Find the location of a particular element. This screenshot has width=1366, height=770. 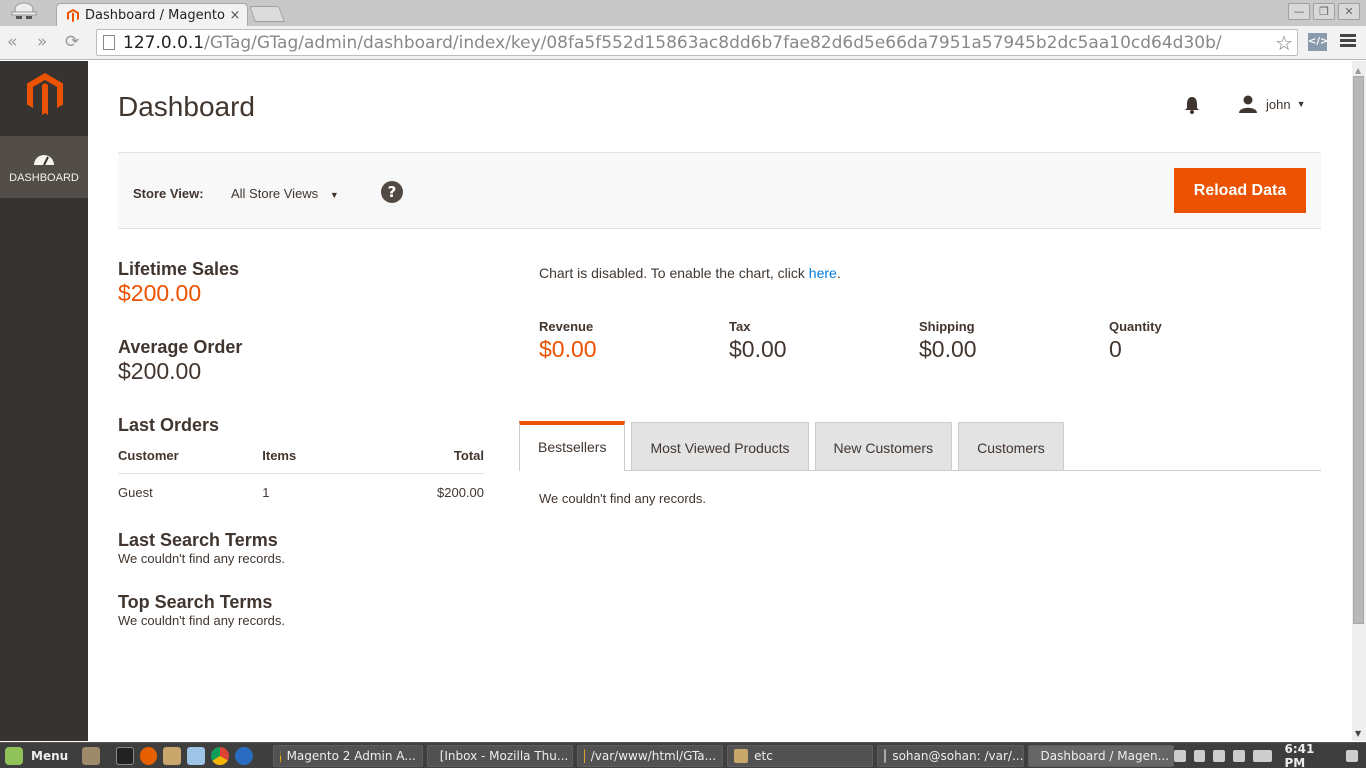

sidebar-item-dashboard: DASHBOARD is located at coordinates (44, 167).